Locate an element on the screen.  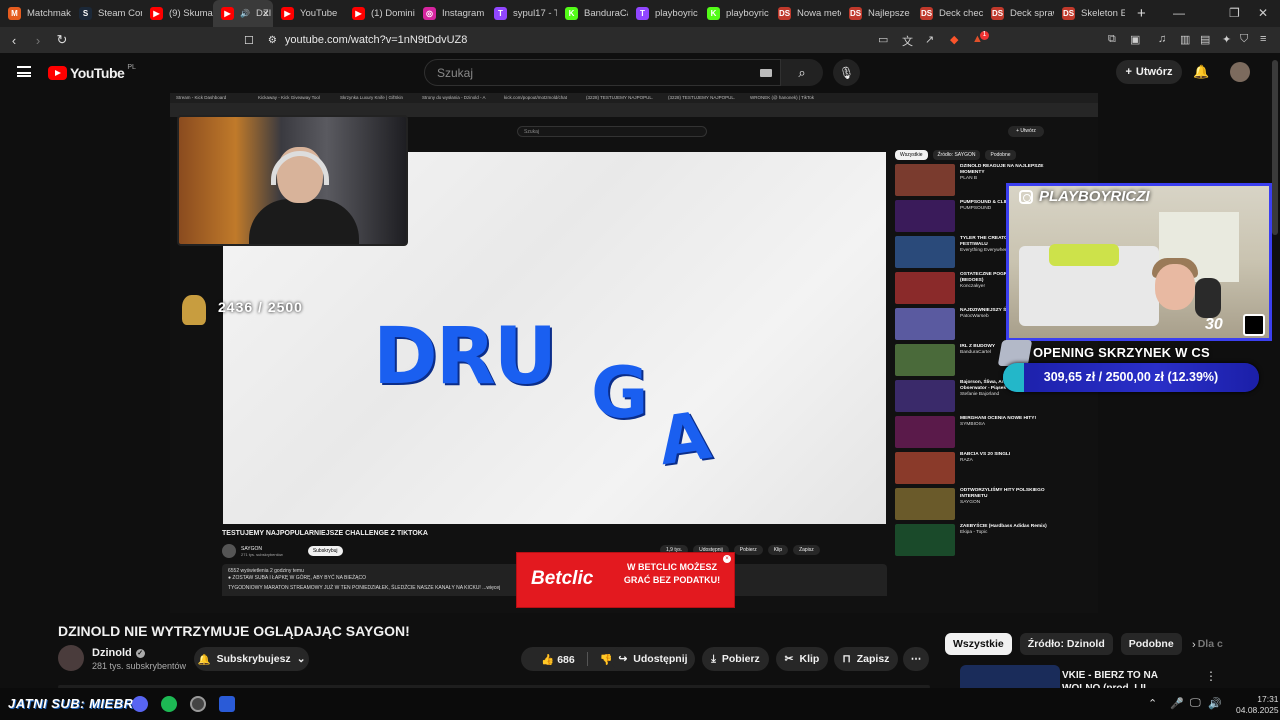
inner-rec-meta: Konczakyer is located at coordinates (973, 286).